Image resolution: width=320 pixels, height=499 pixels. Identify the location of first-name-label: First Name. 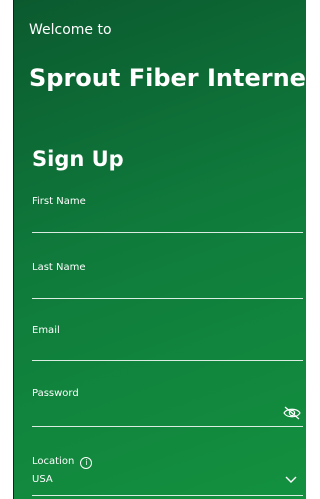
(59, 201).